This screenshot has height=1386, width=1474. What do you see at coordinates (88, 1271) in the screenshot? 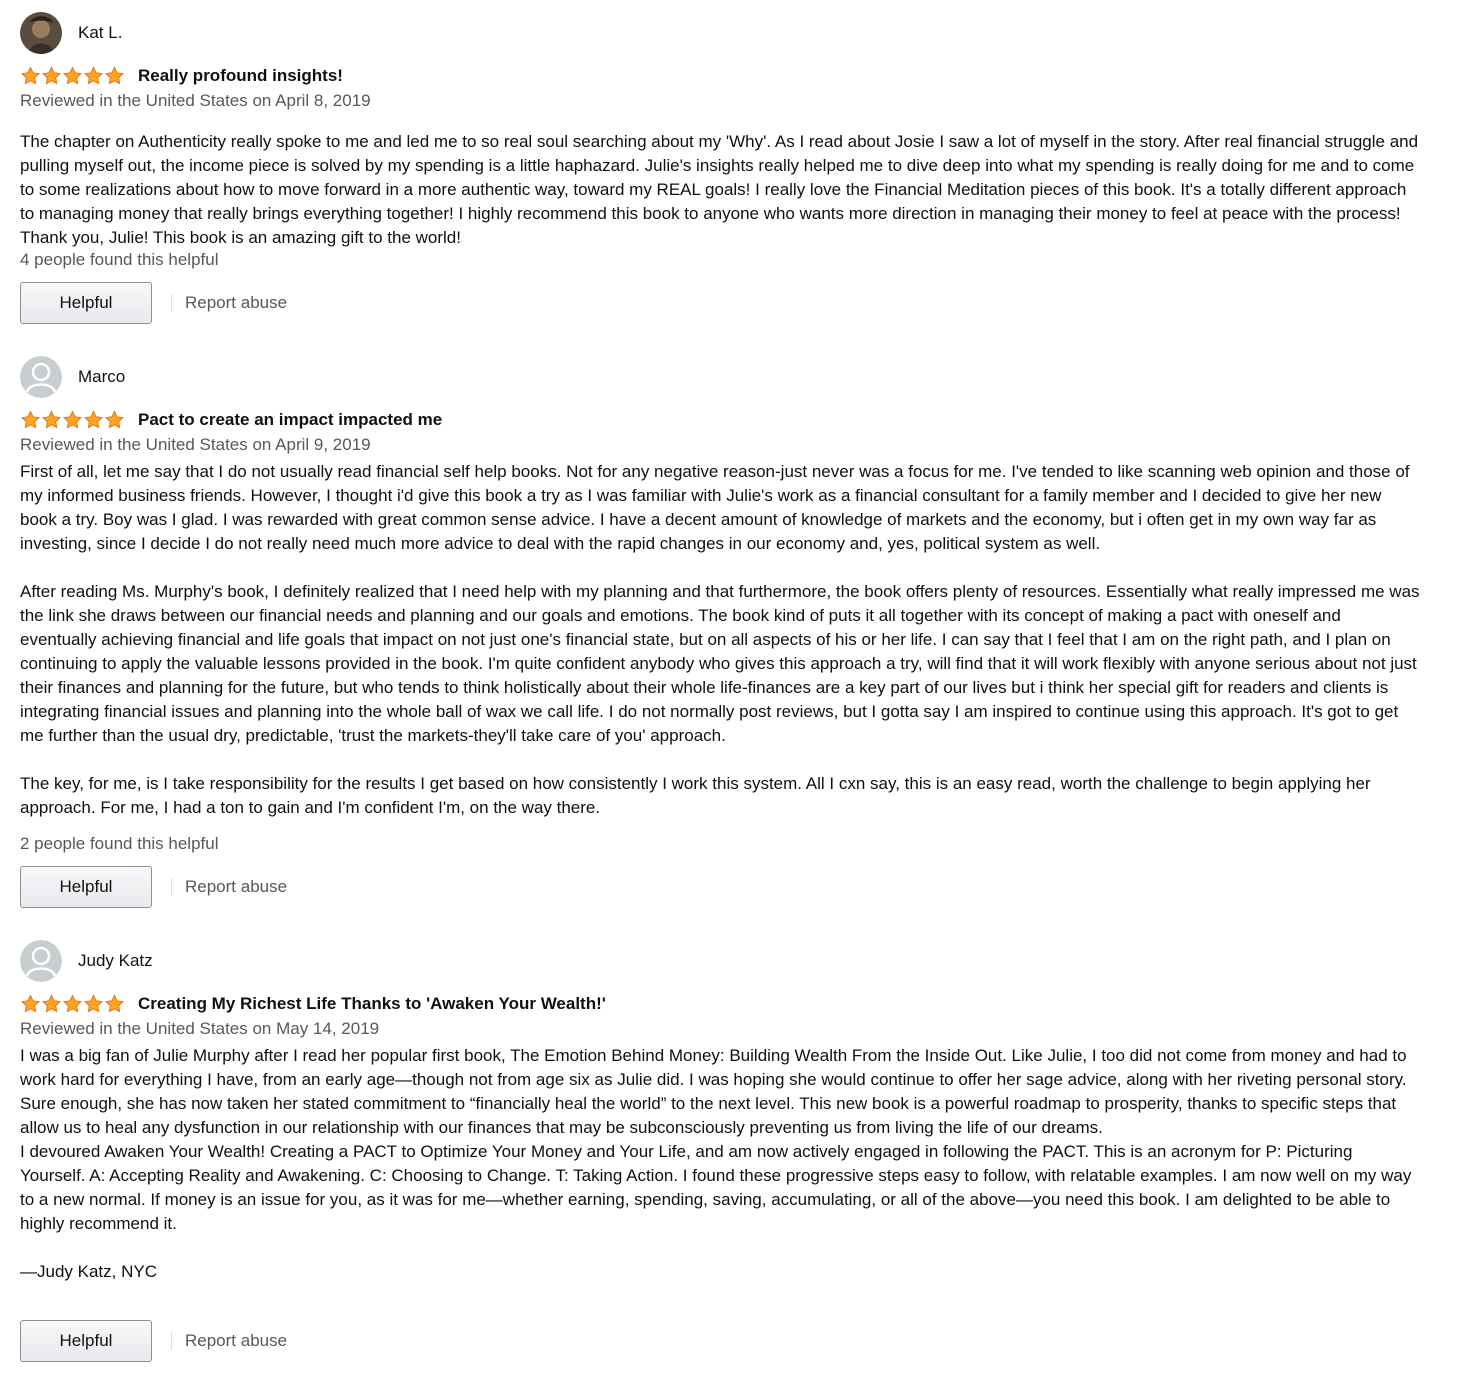
I see `review-signature: —Judy Katz, NYC` at bounding box center [88, 1271].